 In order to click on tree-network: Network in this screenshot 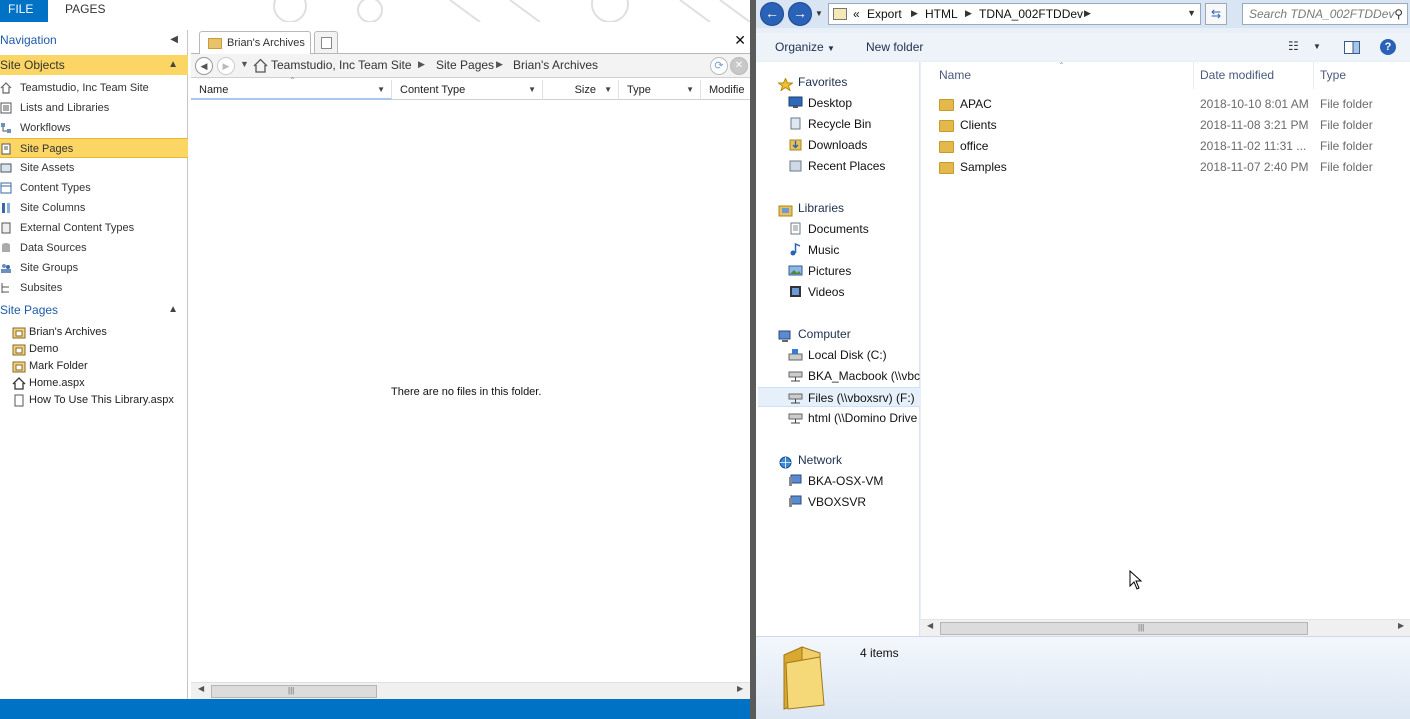, I will do `click(810, 461)`.